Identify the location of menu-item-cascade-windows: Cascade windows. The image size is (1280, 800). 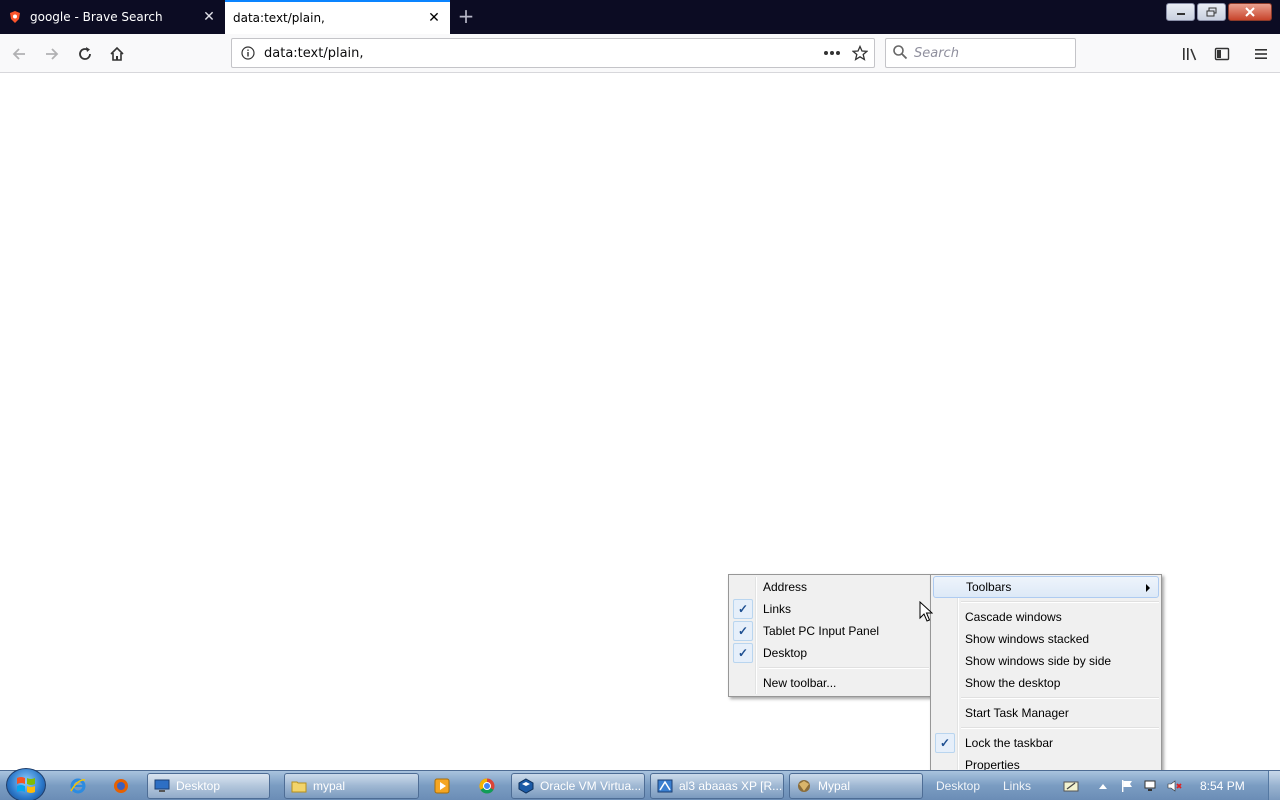
(1046, 617).